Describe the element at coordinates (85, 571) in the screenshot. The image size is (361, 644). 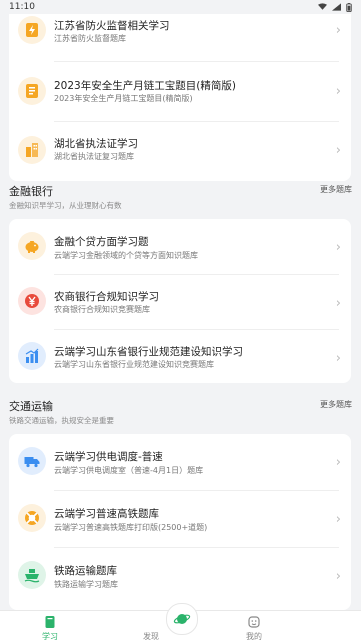
I see `item-title: 铁路运输题库` at that location.